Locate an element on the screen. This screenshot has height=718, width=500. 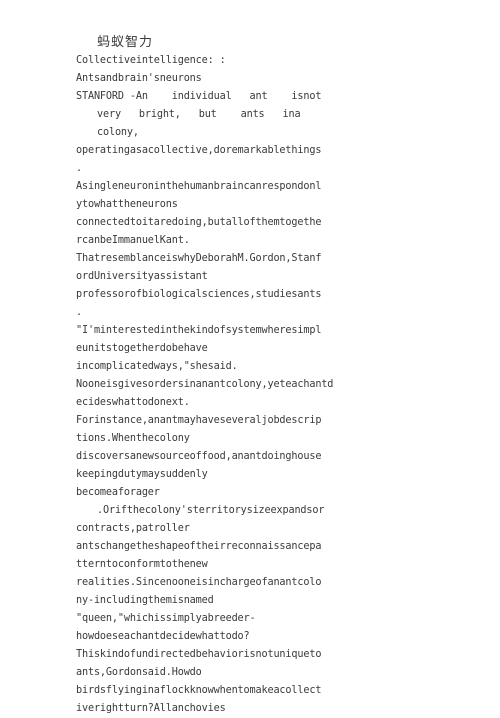
document-line: colony, is located at coordinates (118, 132).